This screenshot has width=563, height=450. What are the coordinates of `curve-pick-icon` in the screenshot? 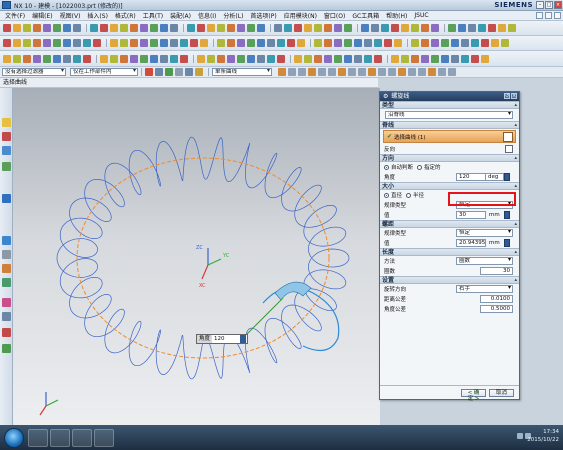 It's located at (508, 137).